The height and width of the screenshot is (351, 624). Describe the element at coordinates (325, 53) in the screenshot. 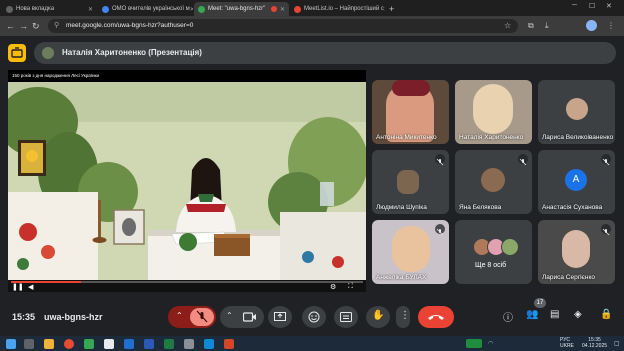

I see `presenter-banner: Наталія Харитоненко (Презентація)` at that location.